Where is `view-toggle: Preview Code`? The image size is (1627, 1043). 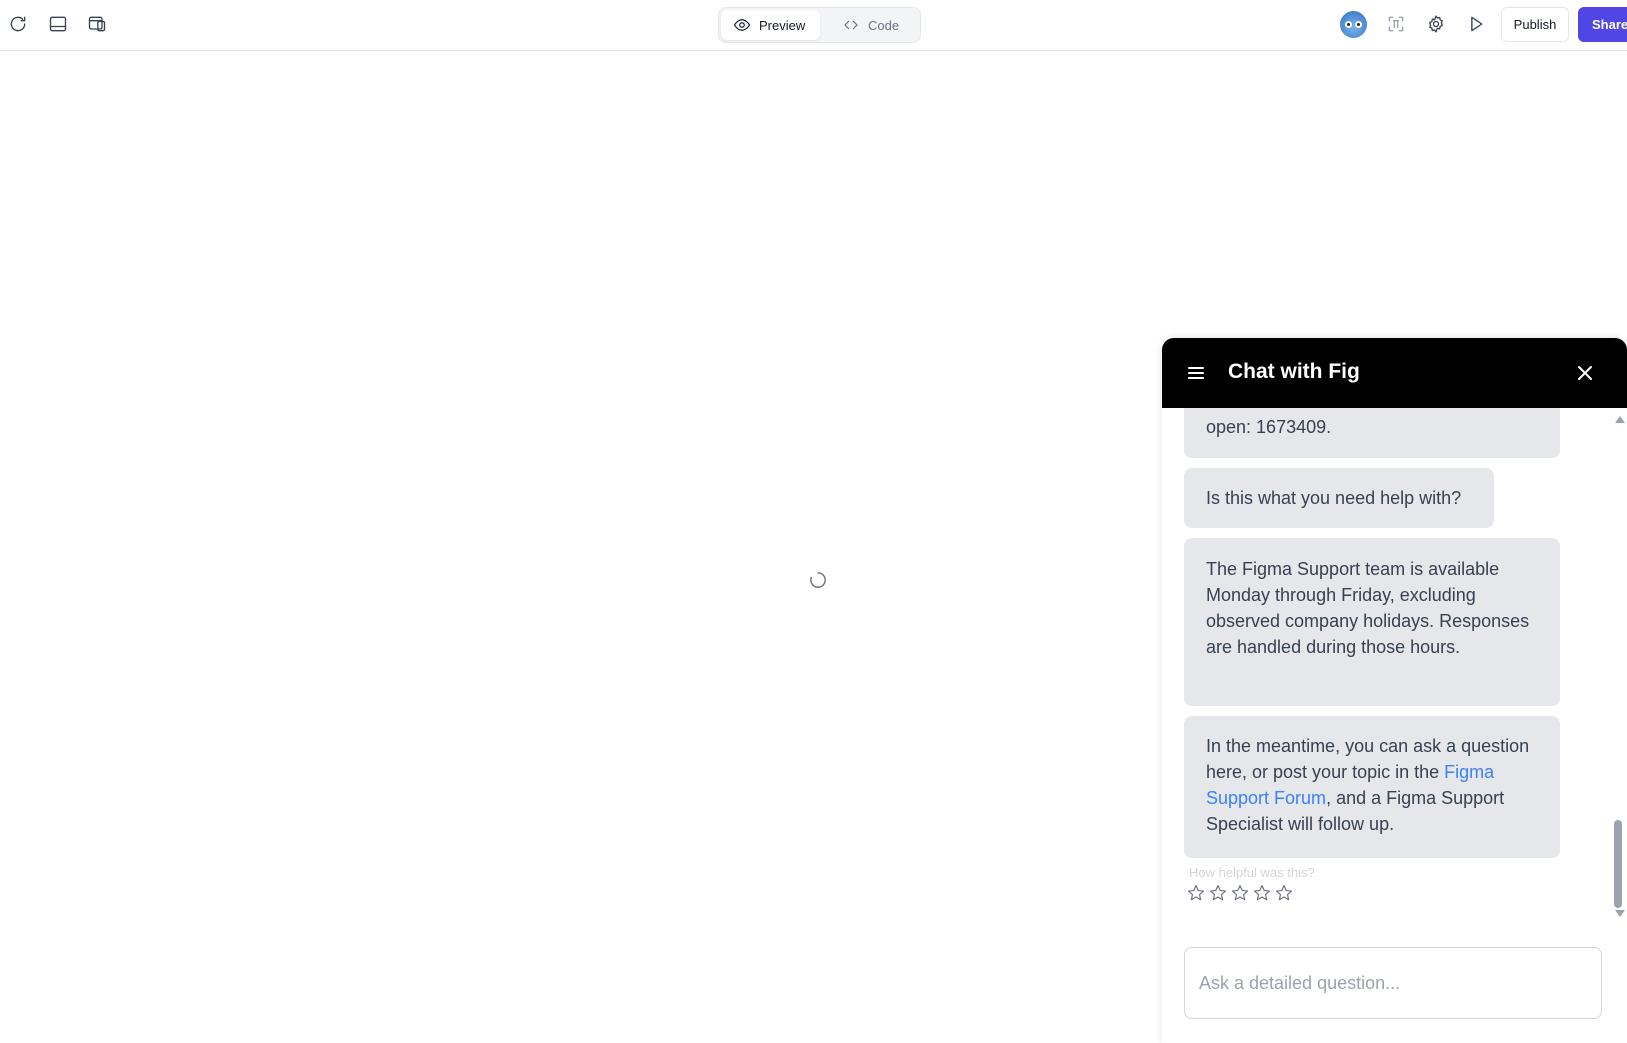
view-toggle: Preview Code is located at coordinates (819, 25).